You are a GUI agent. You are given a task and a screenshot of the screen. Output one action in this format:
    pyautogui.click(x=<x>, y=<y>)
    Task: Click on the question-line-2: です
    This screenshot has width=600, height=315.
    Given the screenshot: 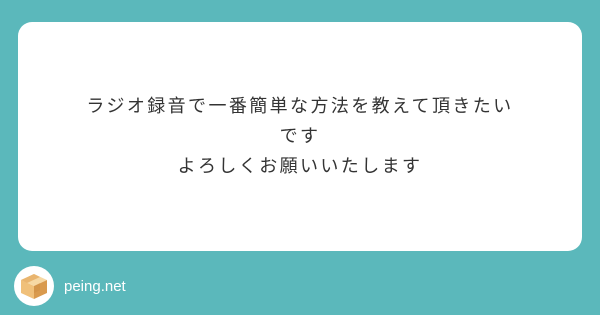 What is the action you would take?
    pyautogui.click(x=300, y=136)
    